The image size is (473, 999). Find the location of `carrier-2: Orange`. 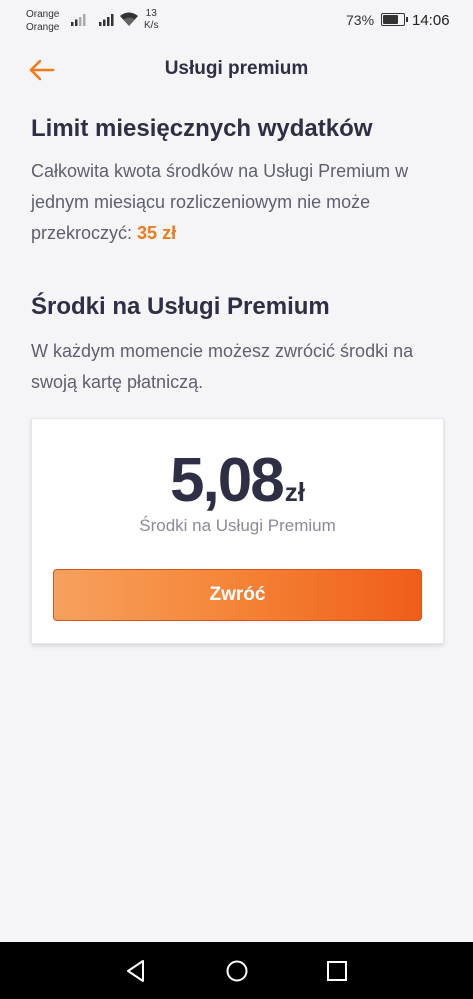

carrier-2: Orange is located at coordinates (43, 27).